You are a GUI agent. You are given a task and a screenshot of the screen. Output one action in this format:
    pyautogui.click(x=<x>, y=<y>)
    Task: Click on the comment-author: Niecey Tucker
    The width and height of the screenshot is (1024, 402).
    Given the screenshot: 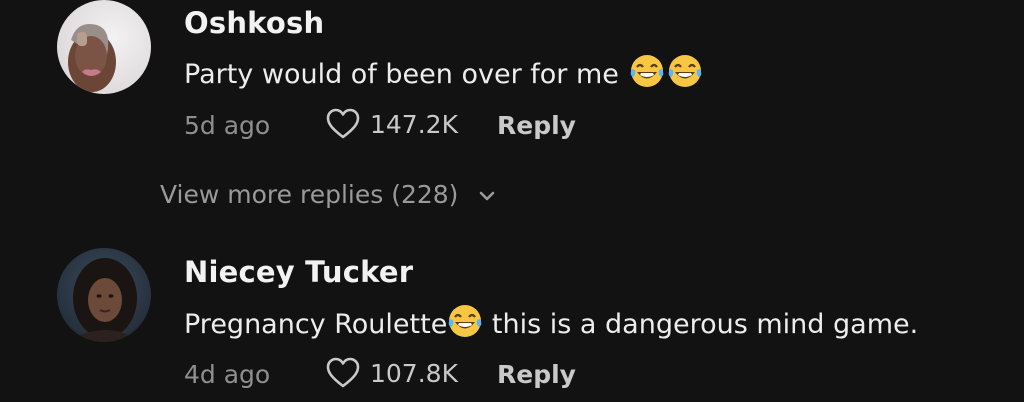 What is the action you would take?
    pyautogui.click(x=298, y=272)
    